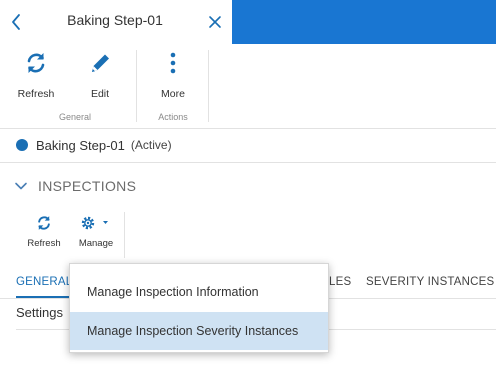  I want to click on group-label-general: General, so click(75, 117).